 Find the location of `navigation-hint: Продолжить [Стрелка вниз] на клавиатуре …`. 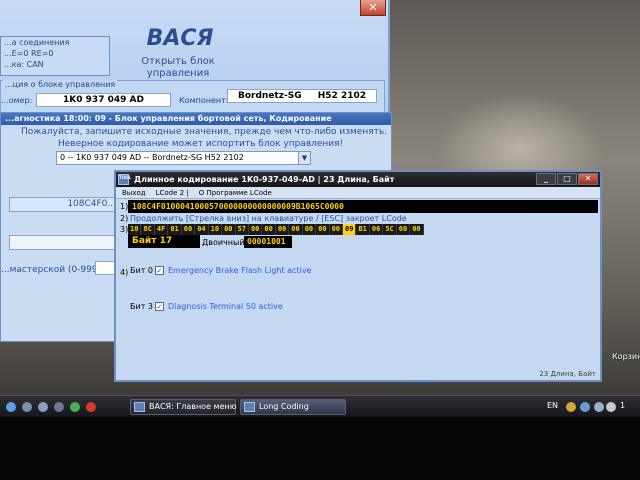

navigation-hint: Продолжить [Стрелка вниз] на клавиатуре … is located at coordinates (268, 218).